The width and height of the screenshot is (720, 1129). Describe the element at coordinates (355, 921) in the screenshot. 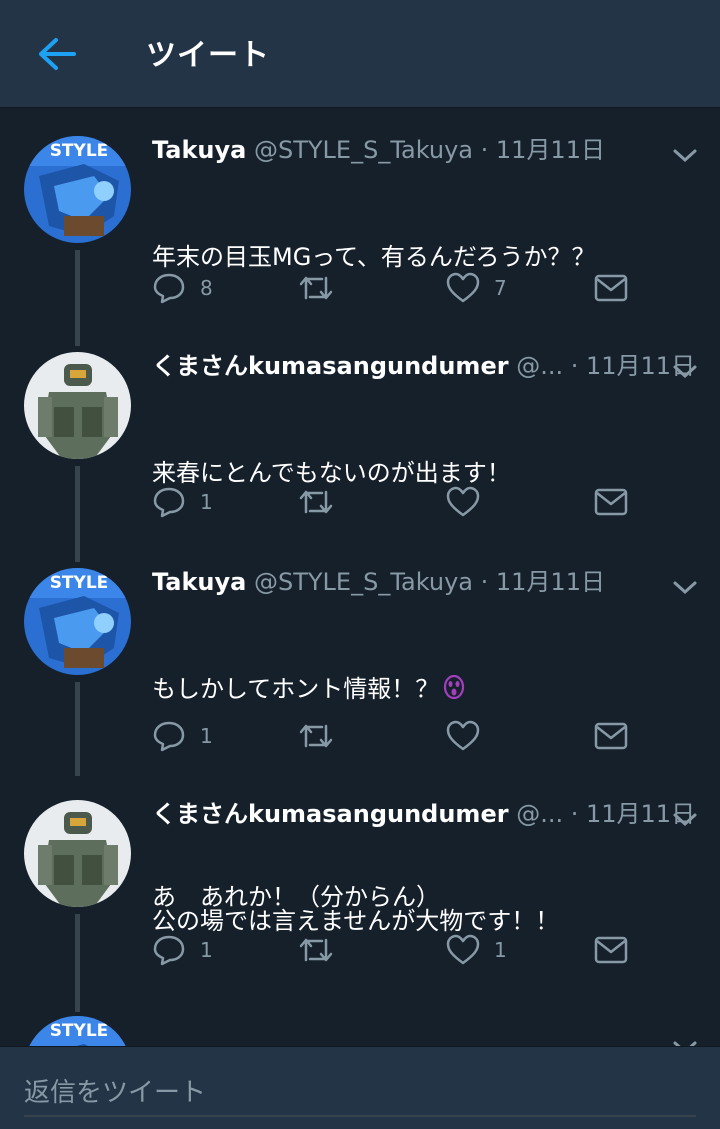

I see `tweet-text: 公の場では言えませんが大物です！！` at that location.